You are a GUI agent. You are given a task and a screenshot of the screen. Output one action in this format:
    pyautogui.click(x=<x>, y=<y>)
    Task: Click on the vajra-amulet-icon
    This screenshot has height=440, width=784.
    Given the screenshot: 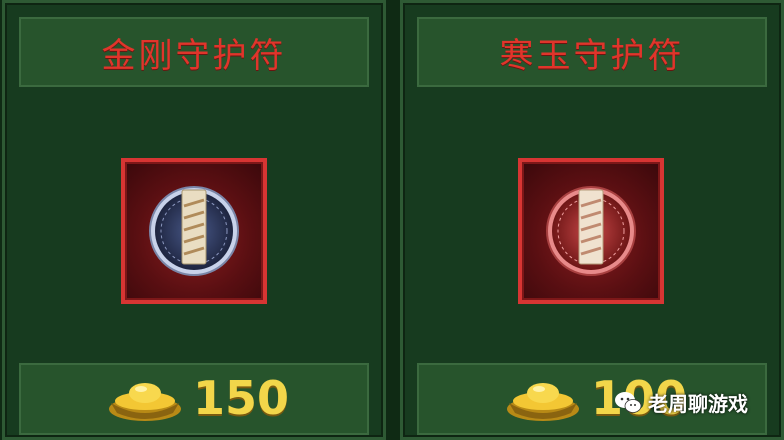 What is the action you would take?
    pyautogui.click(x=194, y=231)
    